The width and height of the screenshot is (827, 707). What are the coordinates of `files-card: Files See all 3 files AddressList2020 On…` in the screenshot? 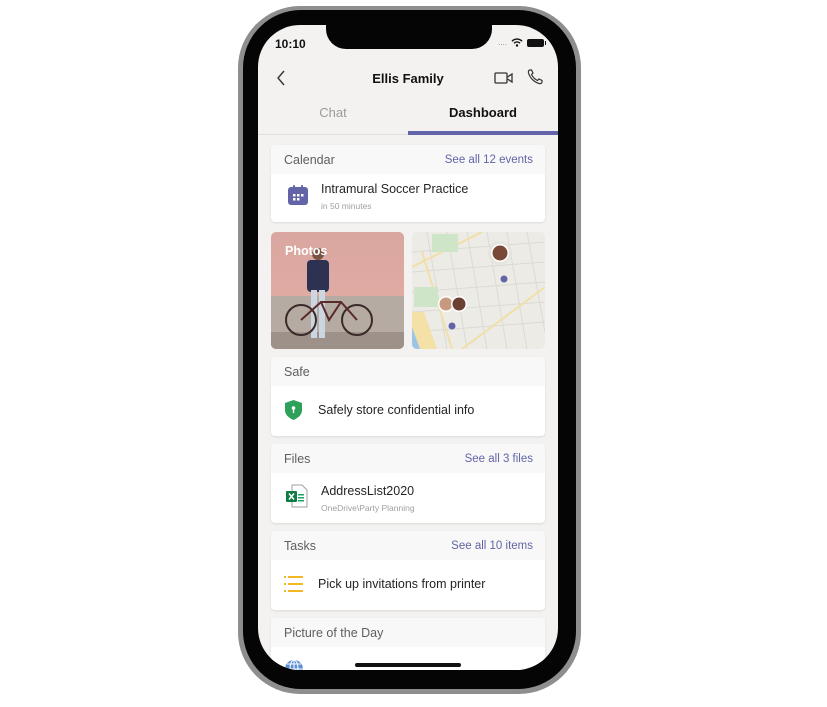 It's located at (408, 483).